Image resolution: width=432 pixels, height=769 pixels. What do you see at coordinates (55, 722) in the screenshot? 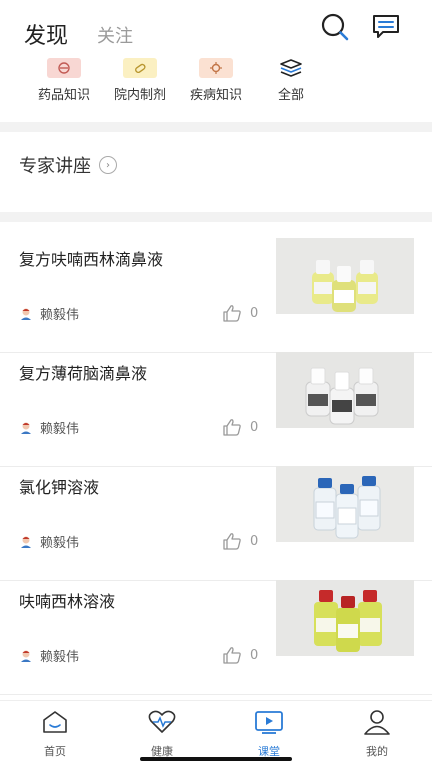
I see `home-face-icon` at bounding box center [55, 722].